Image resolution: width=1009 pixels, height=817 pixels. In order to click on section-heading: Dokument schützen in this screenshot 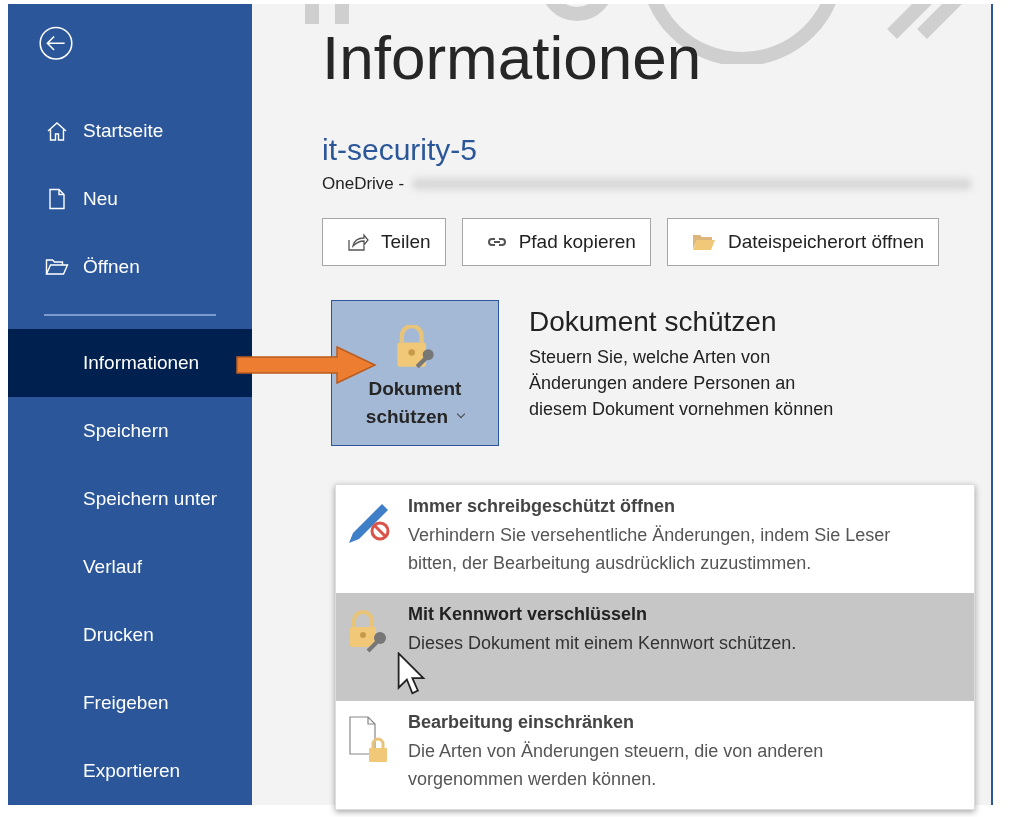, I will do `click(653, 322)`.